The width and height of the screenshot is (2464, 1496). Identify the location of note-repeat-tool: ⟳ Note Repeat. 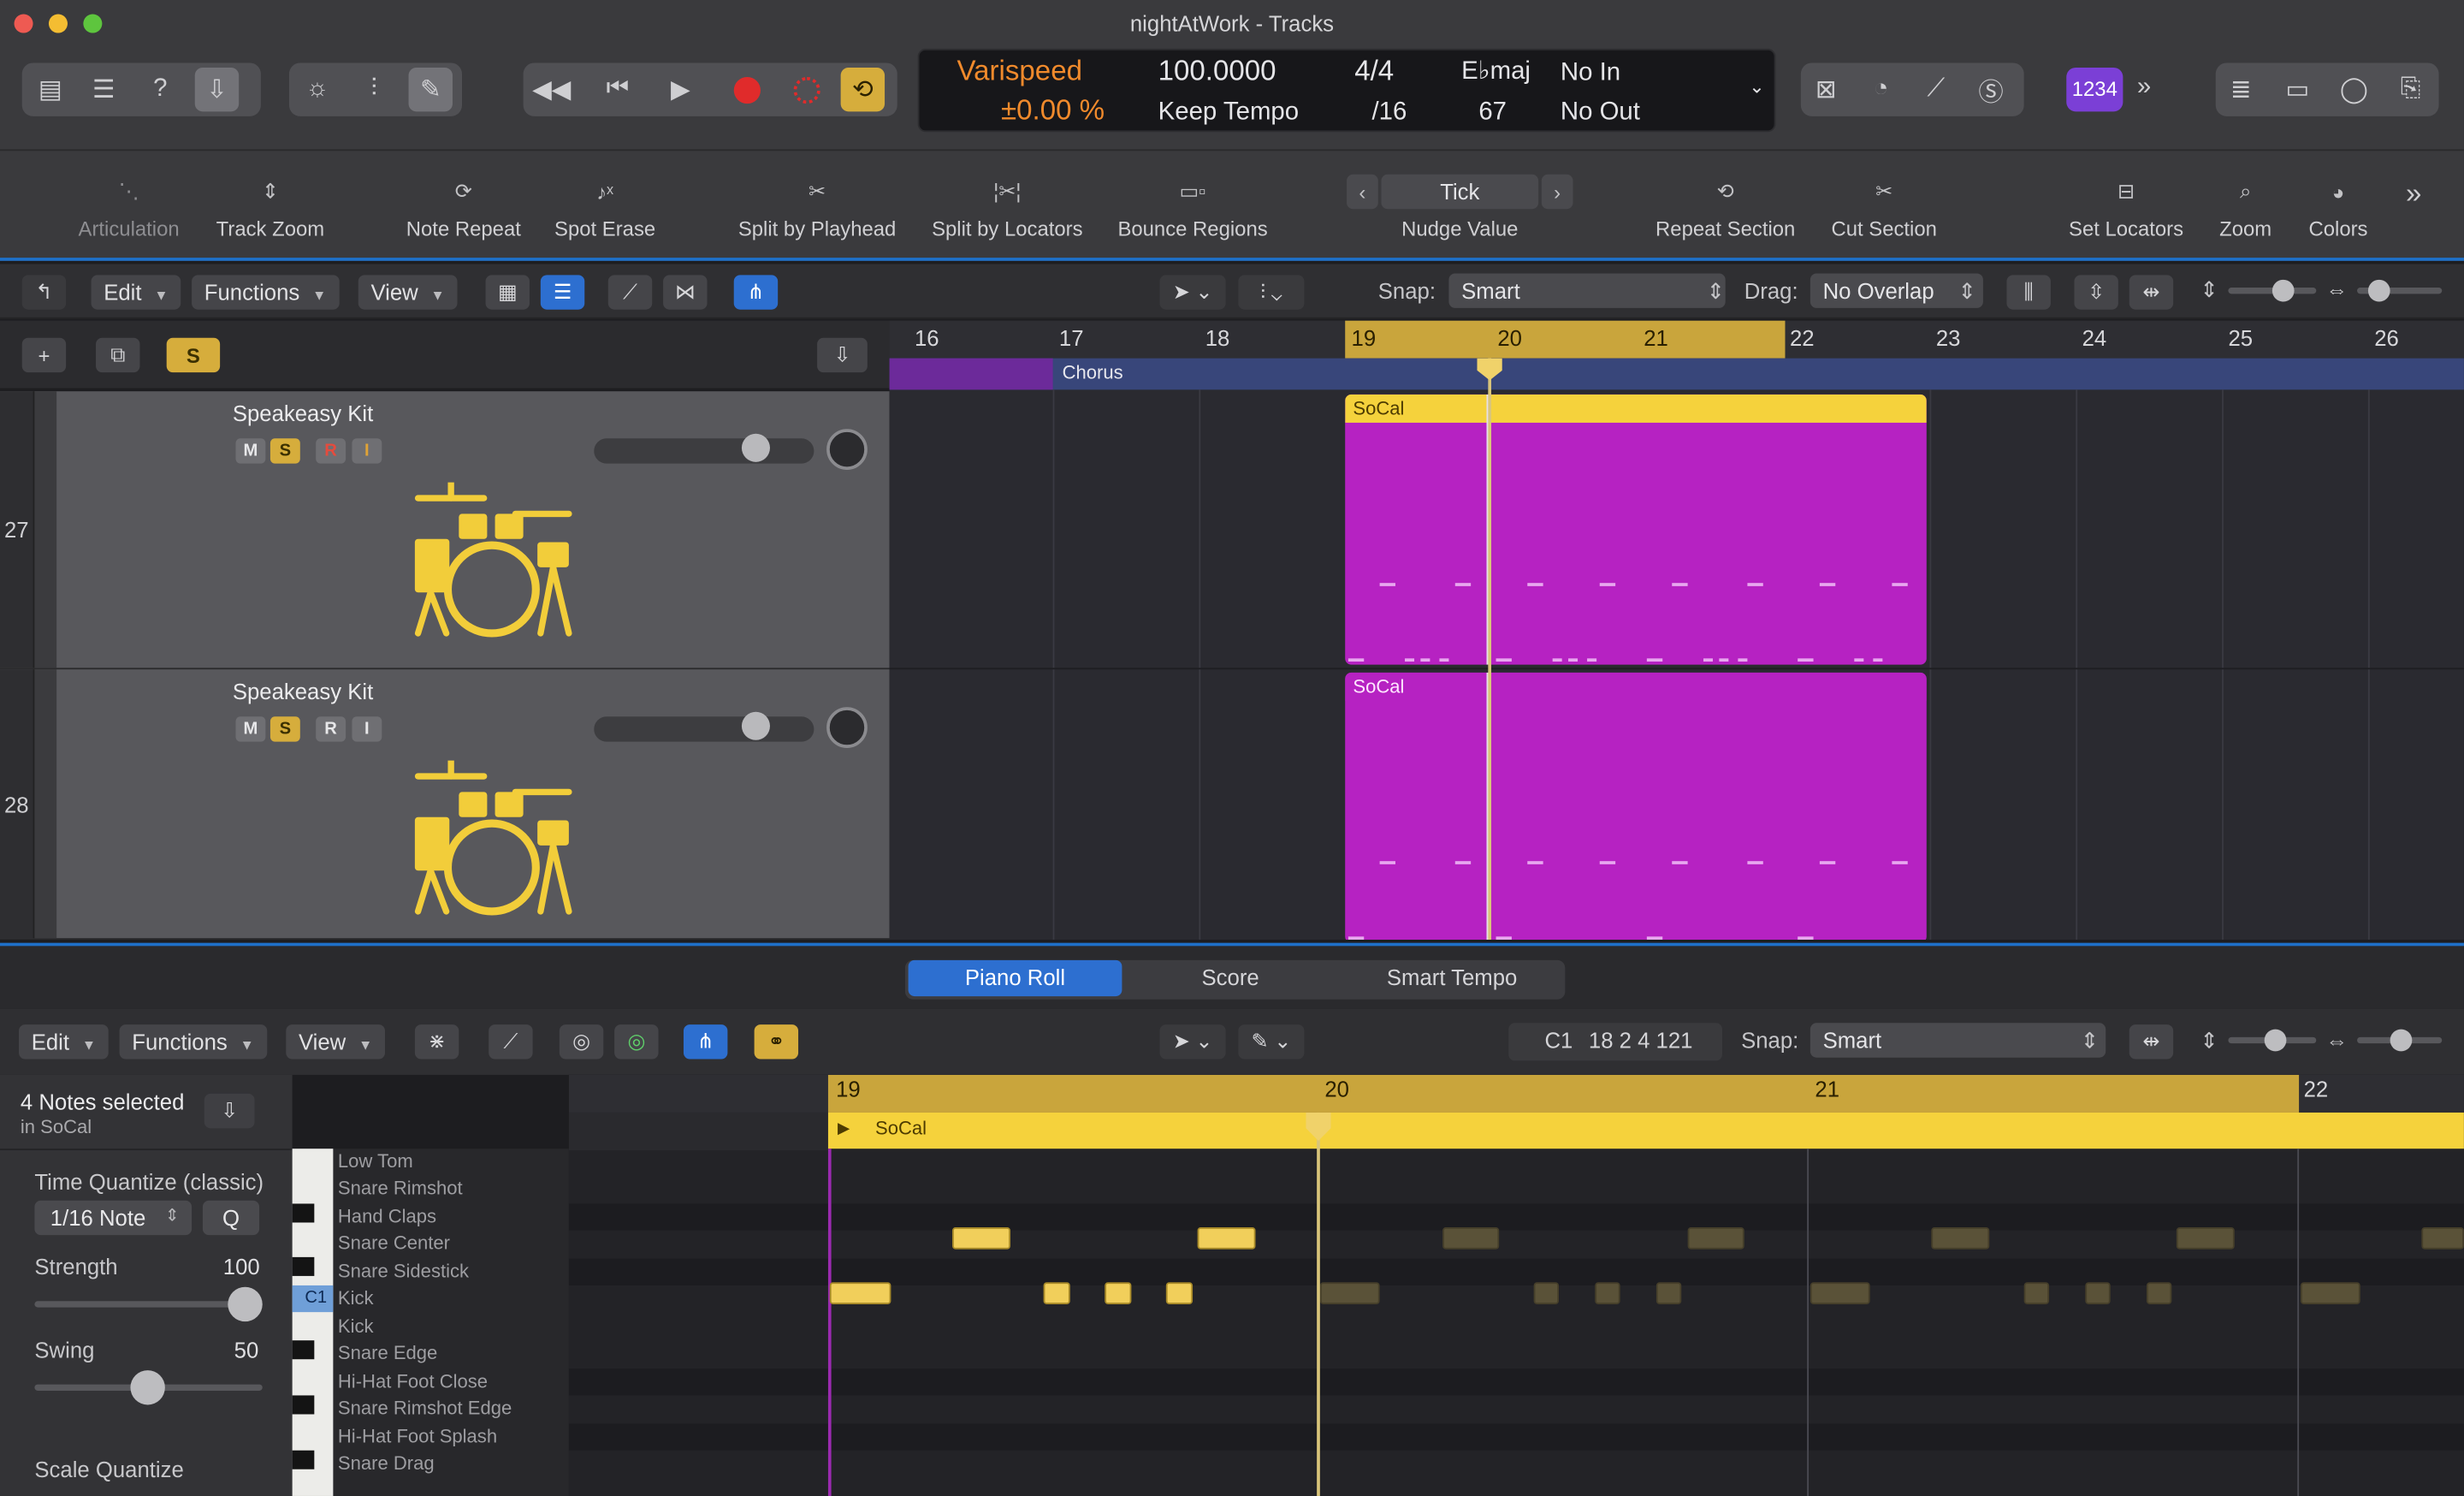
(463, 203).